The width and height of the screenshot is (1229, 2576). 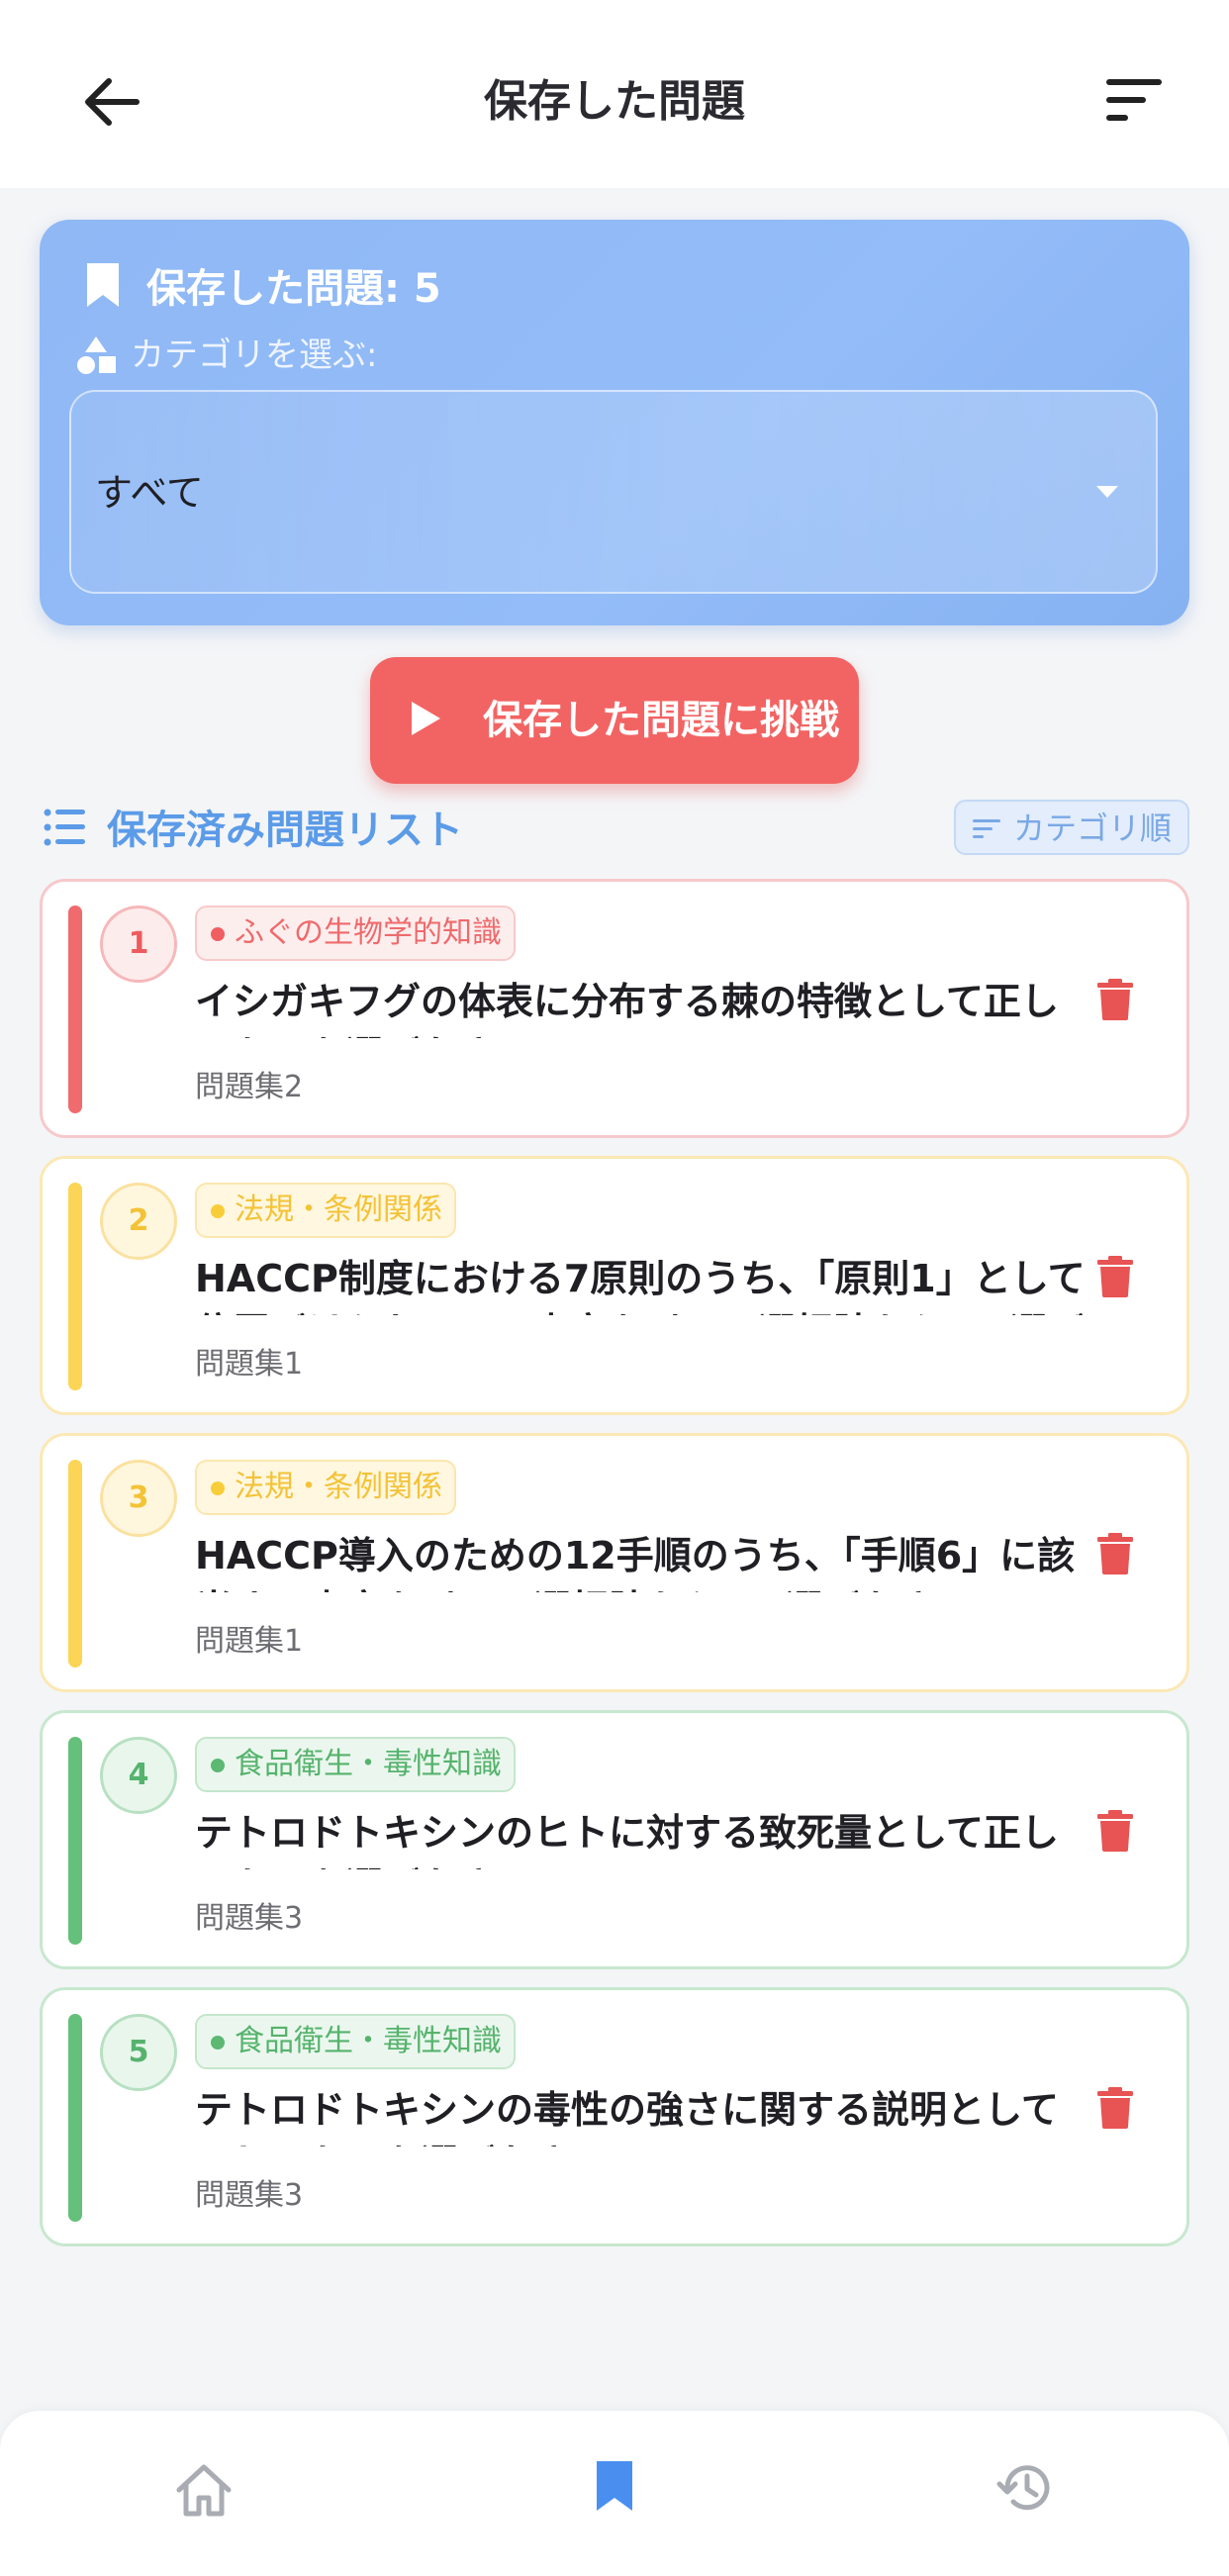 I want to click on item-number: 4, so click(x=138, y=1775).